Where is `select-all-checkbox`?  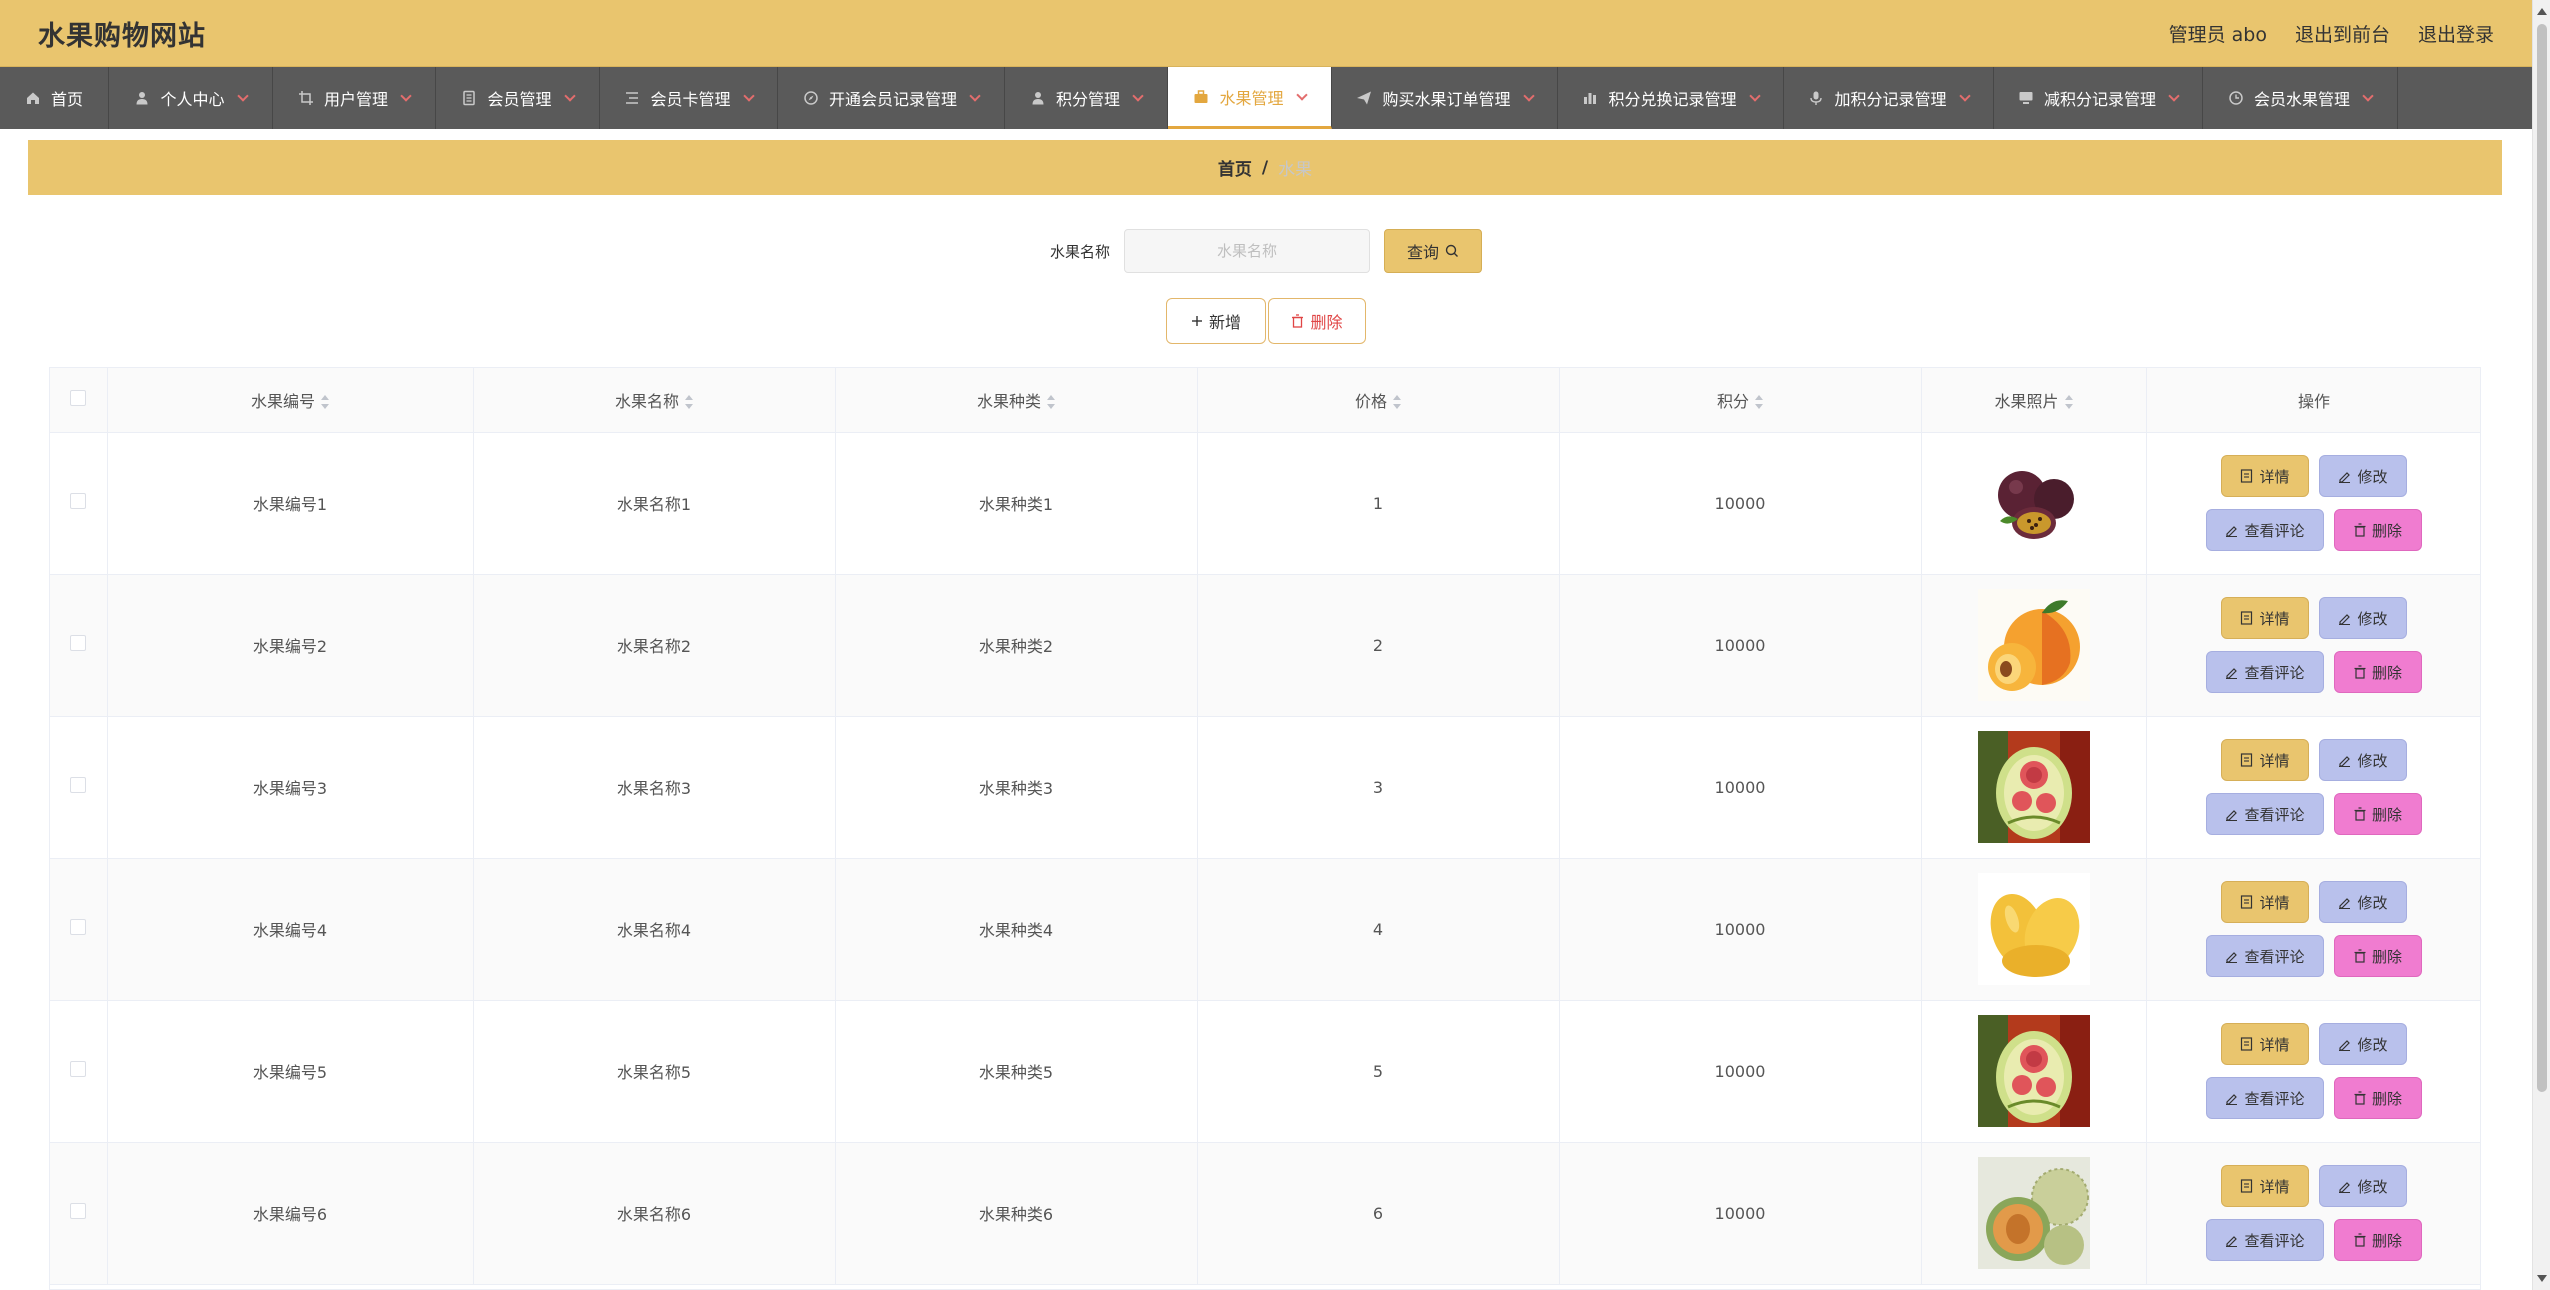 select-all-checkbox is located at coordinates (78, 397).